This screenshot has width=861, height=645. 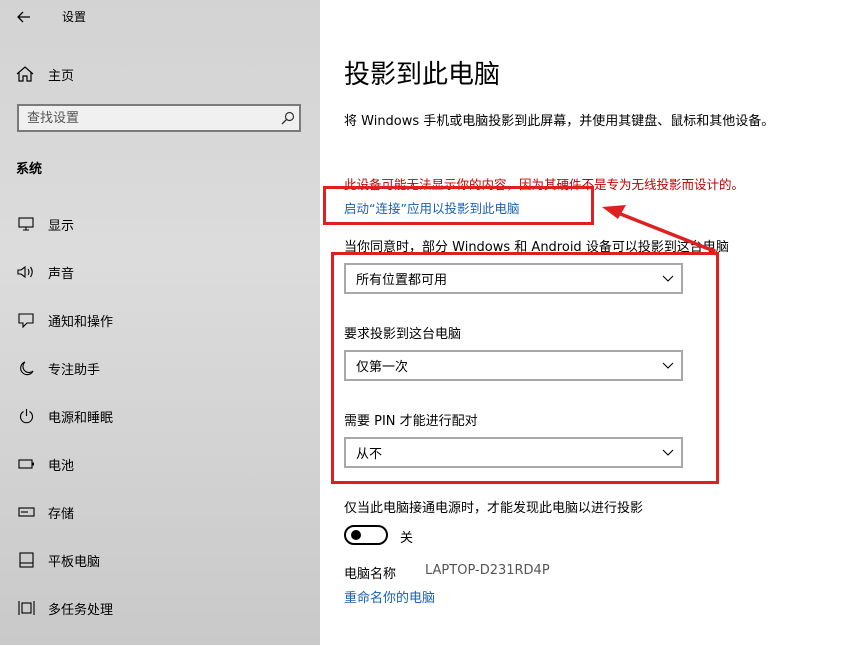 What do you see at coordinates (356, 535) in the screenshot?
I see `toggle-knob` at bounding box center [356, 535].